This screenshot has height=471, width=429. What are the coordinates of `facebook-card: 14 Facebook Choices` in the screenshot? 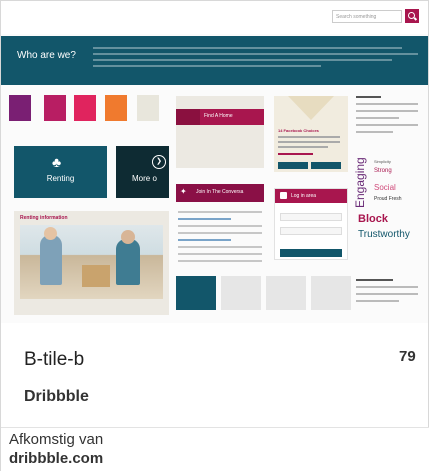 It's located at (311, 134).